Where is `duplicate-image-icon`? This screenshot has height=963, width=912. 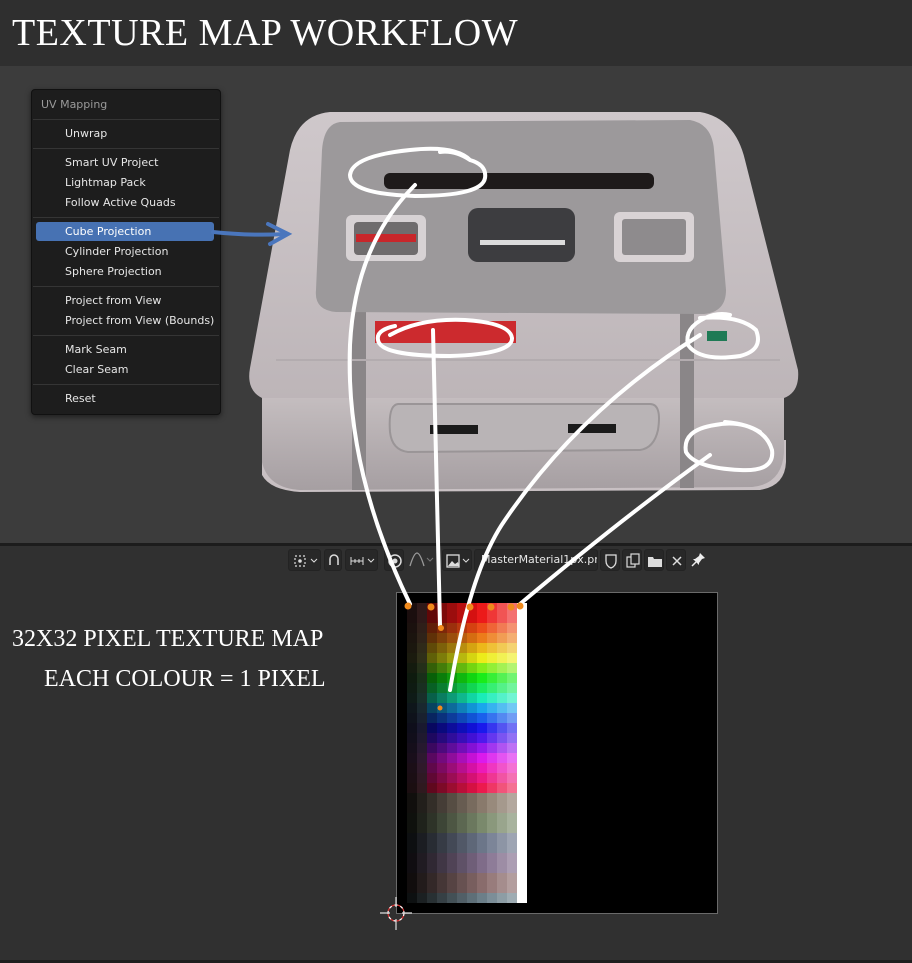
duplicate-image-icon is located at coordinates (632, 560).